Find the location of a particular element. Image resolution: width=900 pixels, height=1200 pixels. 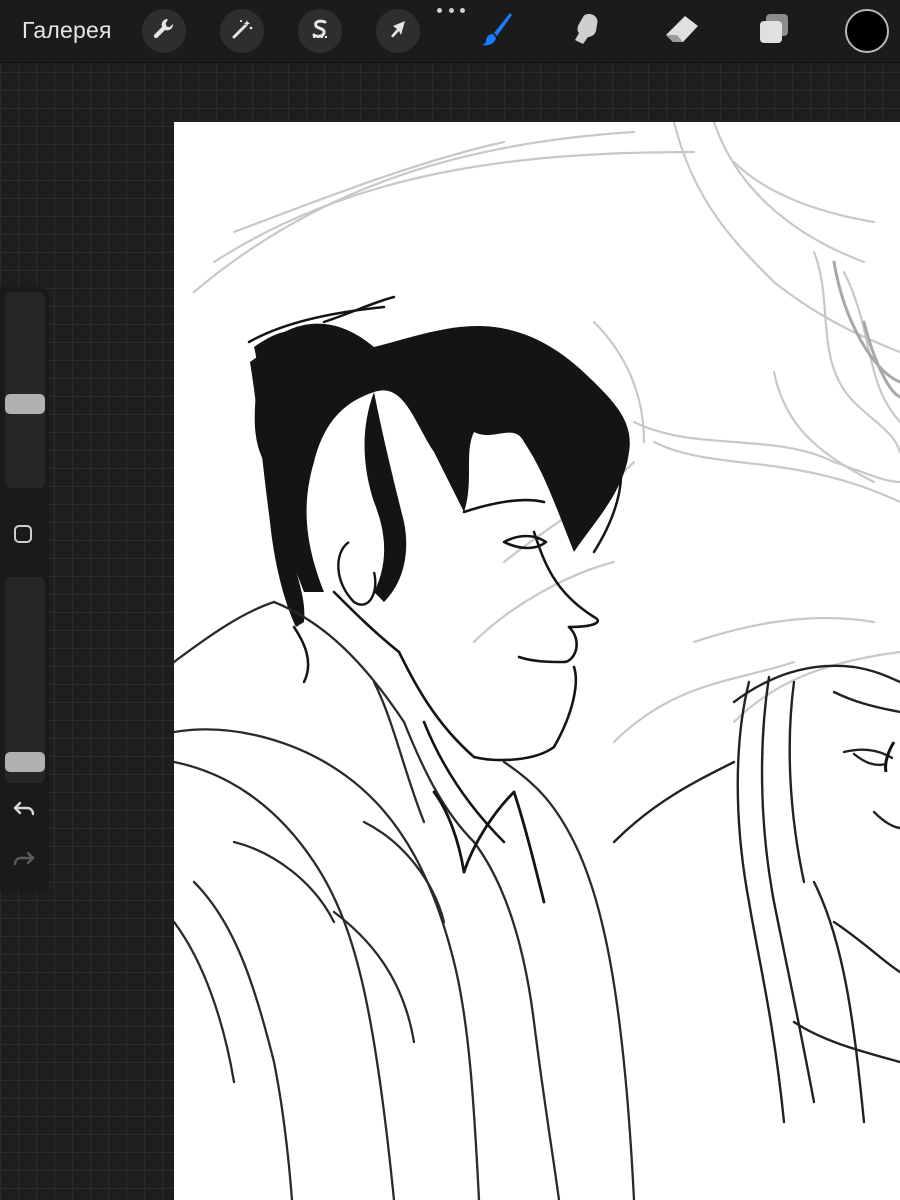

left-sidebar is located at coordinates (24, 589).